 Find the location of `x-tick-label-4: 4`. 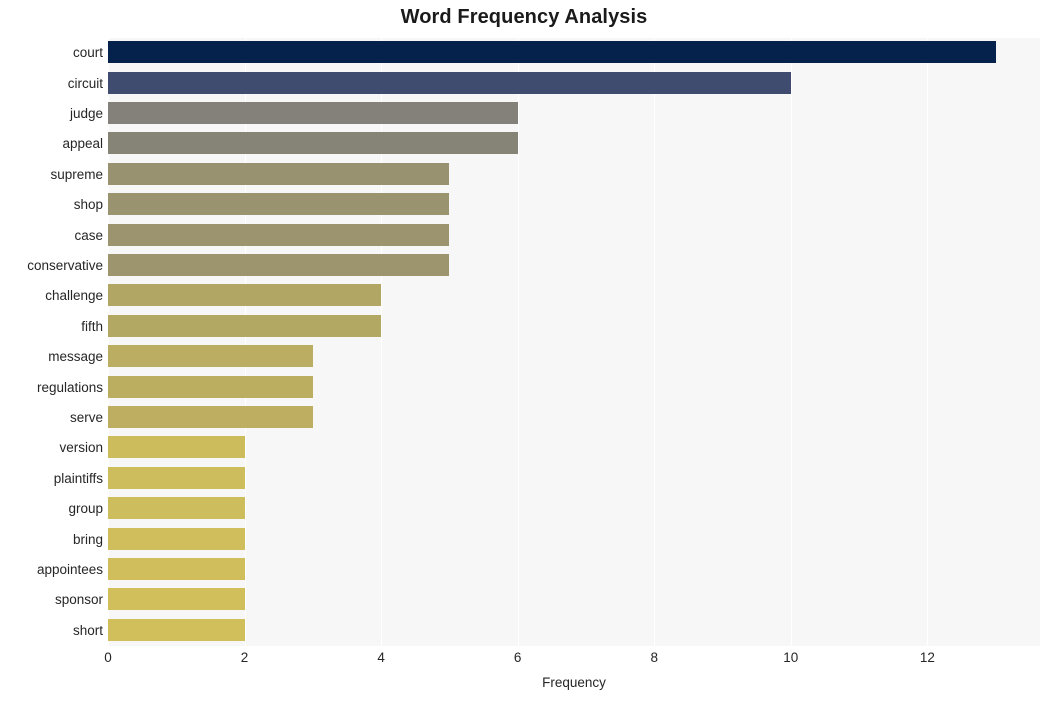

x-tick-label-4: 4 is located at coordinates (381, 657).